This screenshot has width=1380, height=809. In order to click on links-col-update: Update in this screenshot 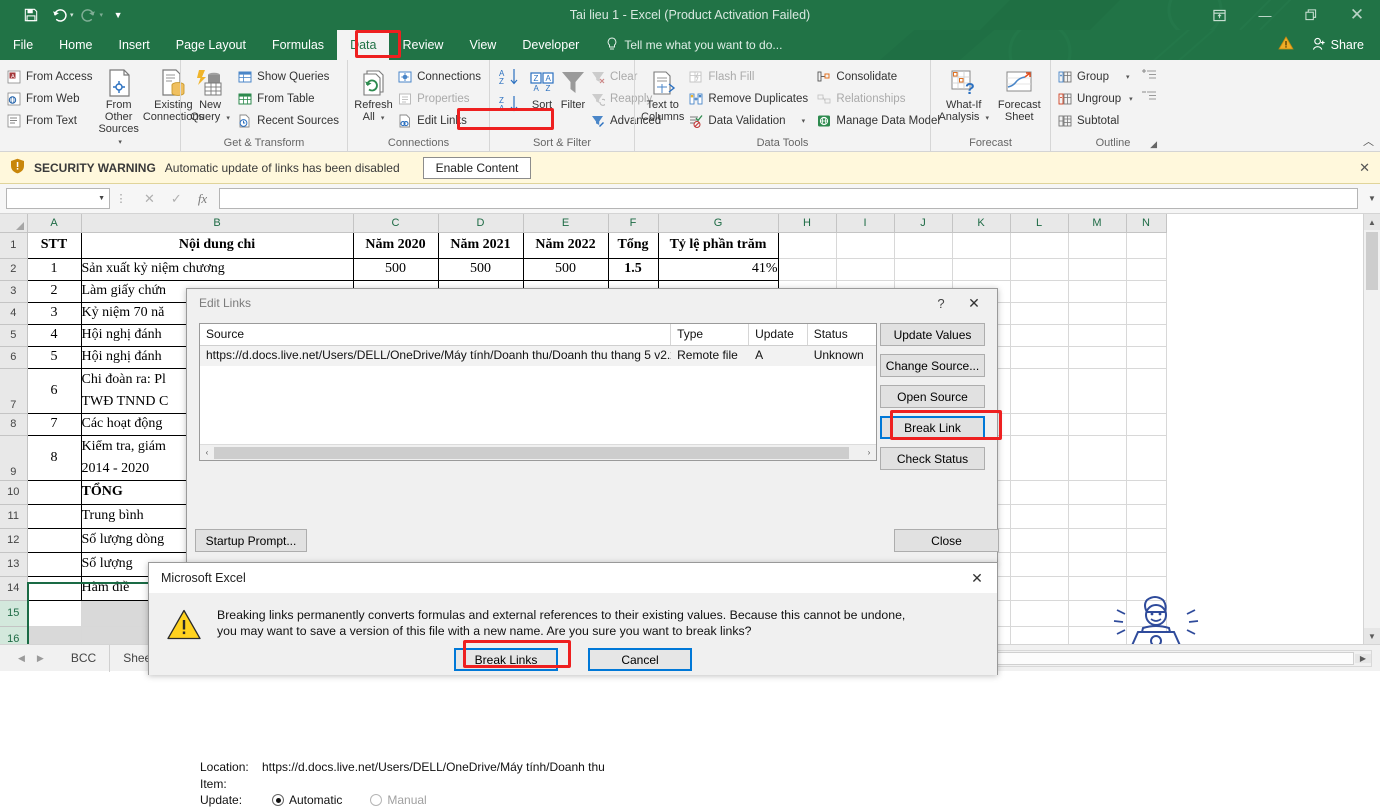, I will do `click(778, 334)`.